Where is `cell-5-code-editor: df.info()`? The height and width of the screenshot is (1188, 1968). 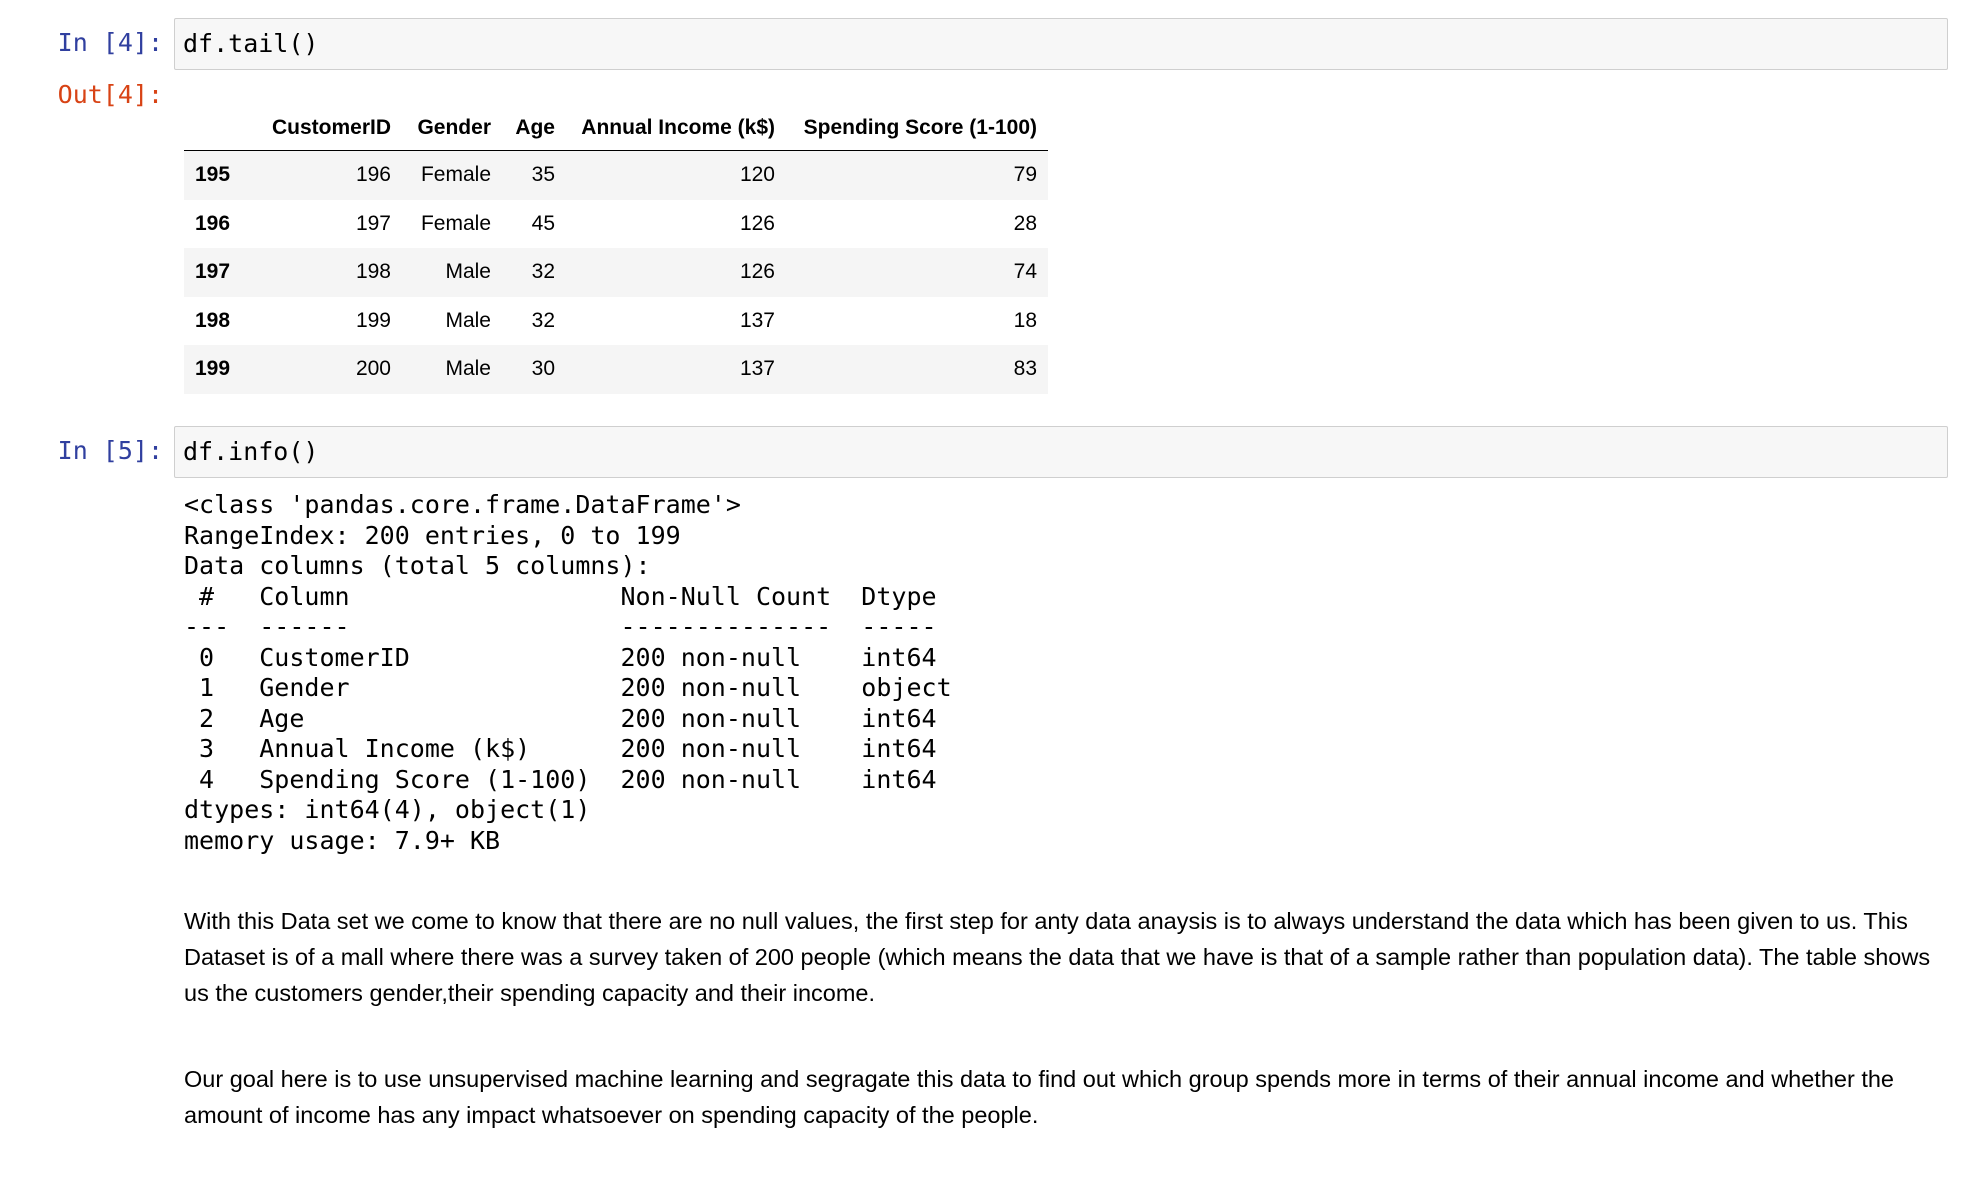
cell-5-code-editor: df.info() is located at coordinates (1061, 452).